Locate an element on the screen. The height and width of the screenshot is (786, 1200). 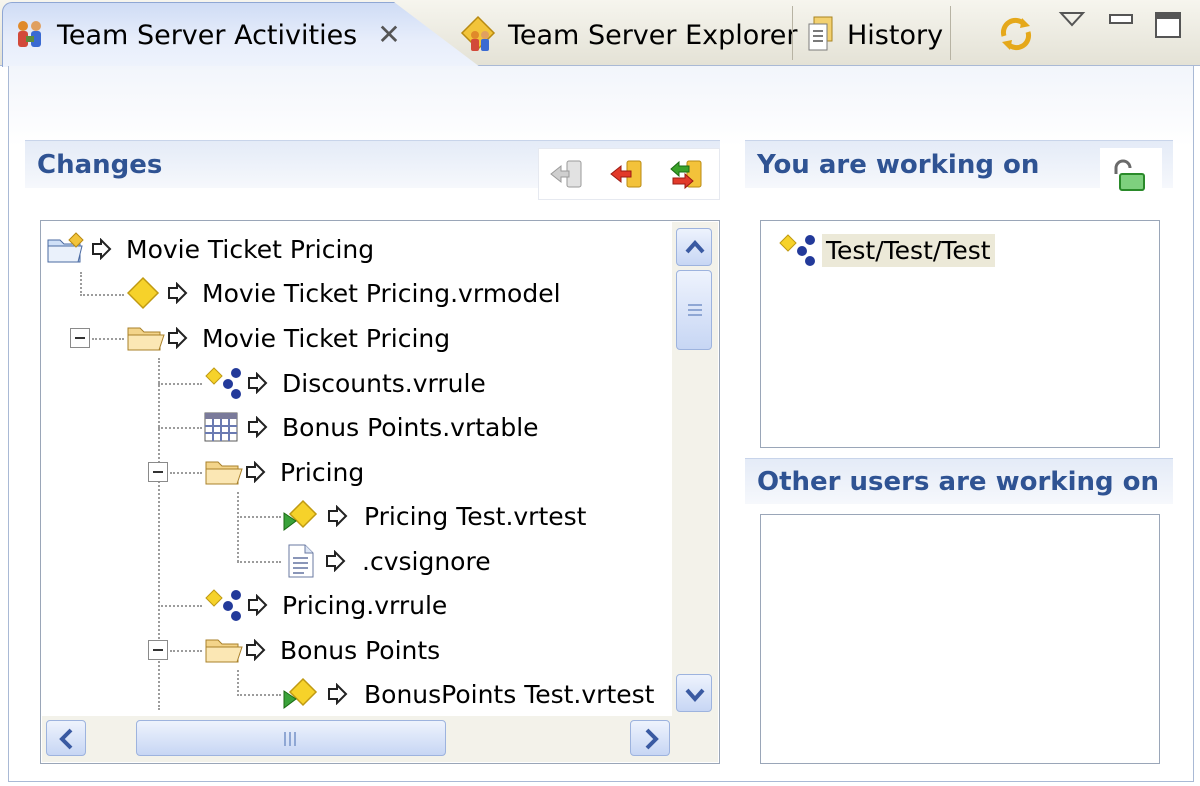
tree-item-label: Bonus Points.vrtable is located at coordinates (410, 427).